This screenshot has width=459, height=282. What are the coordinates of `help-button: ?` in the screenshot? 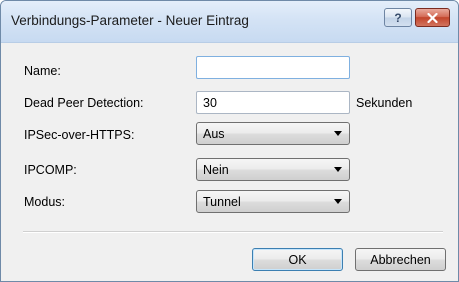 It's located at (398, 17).